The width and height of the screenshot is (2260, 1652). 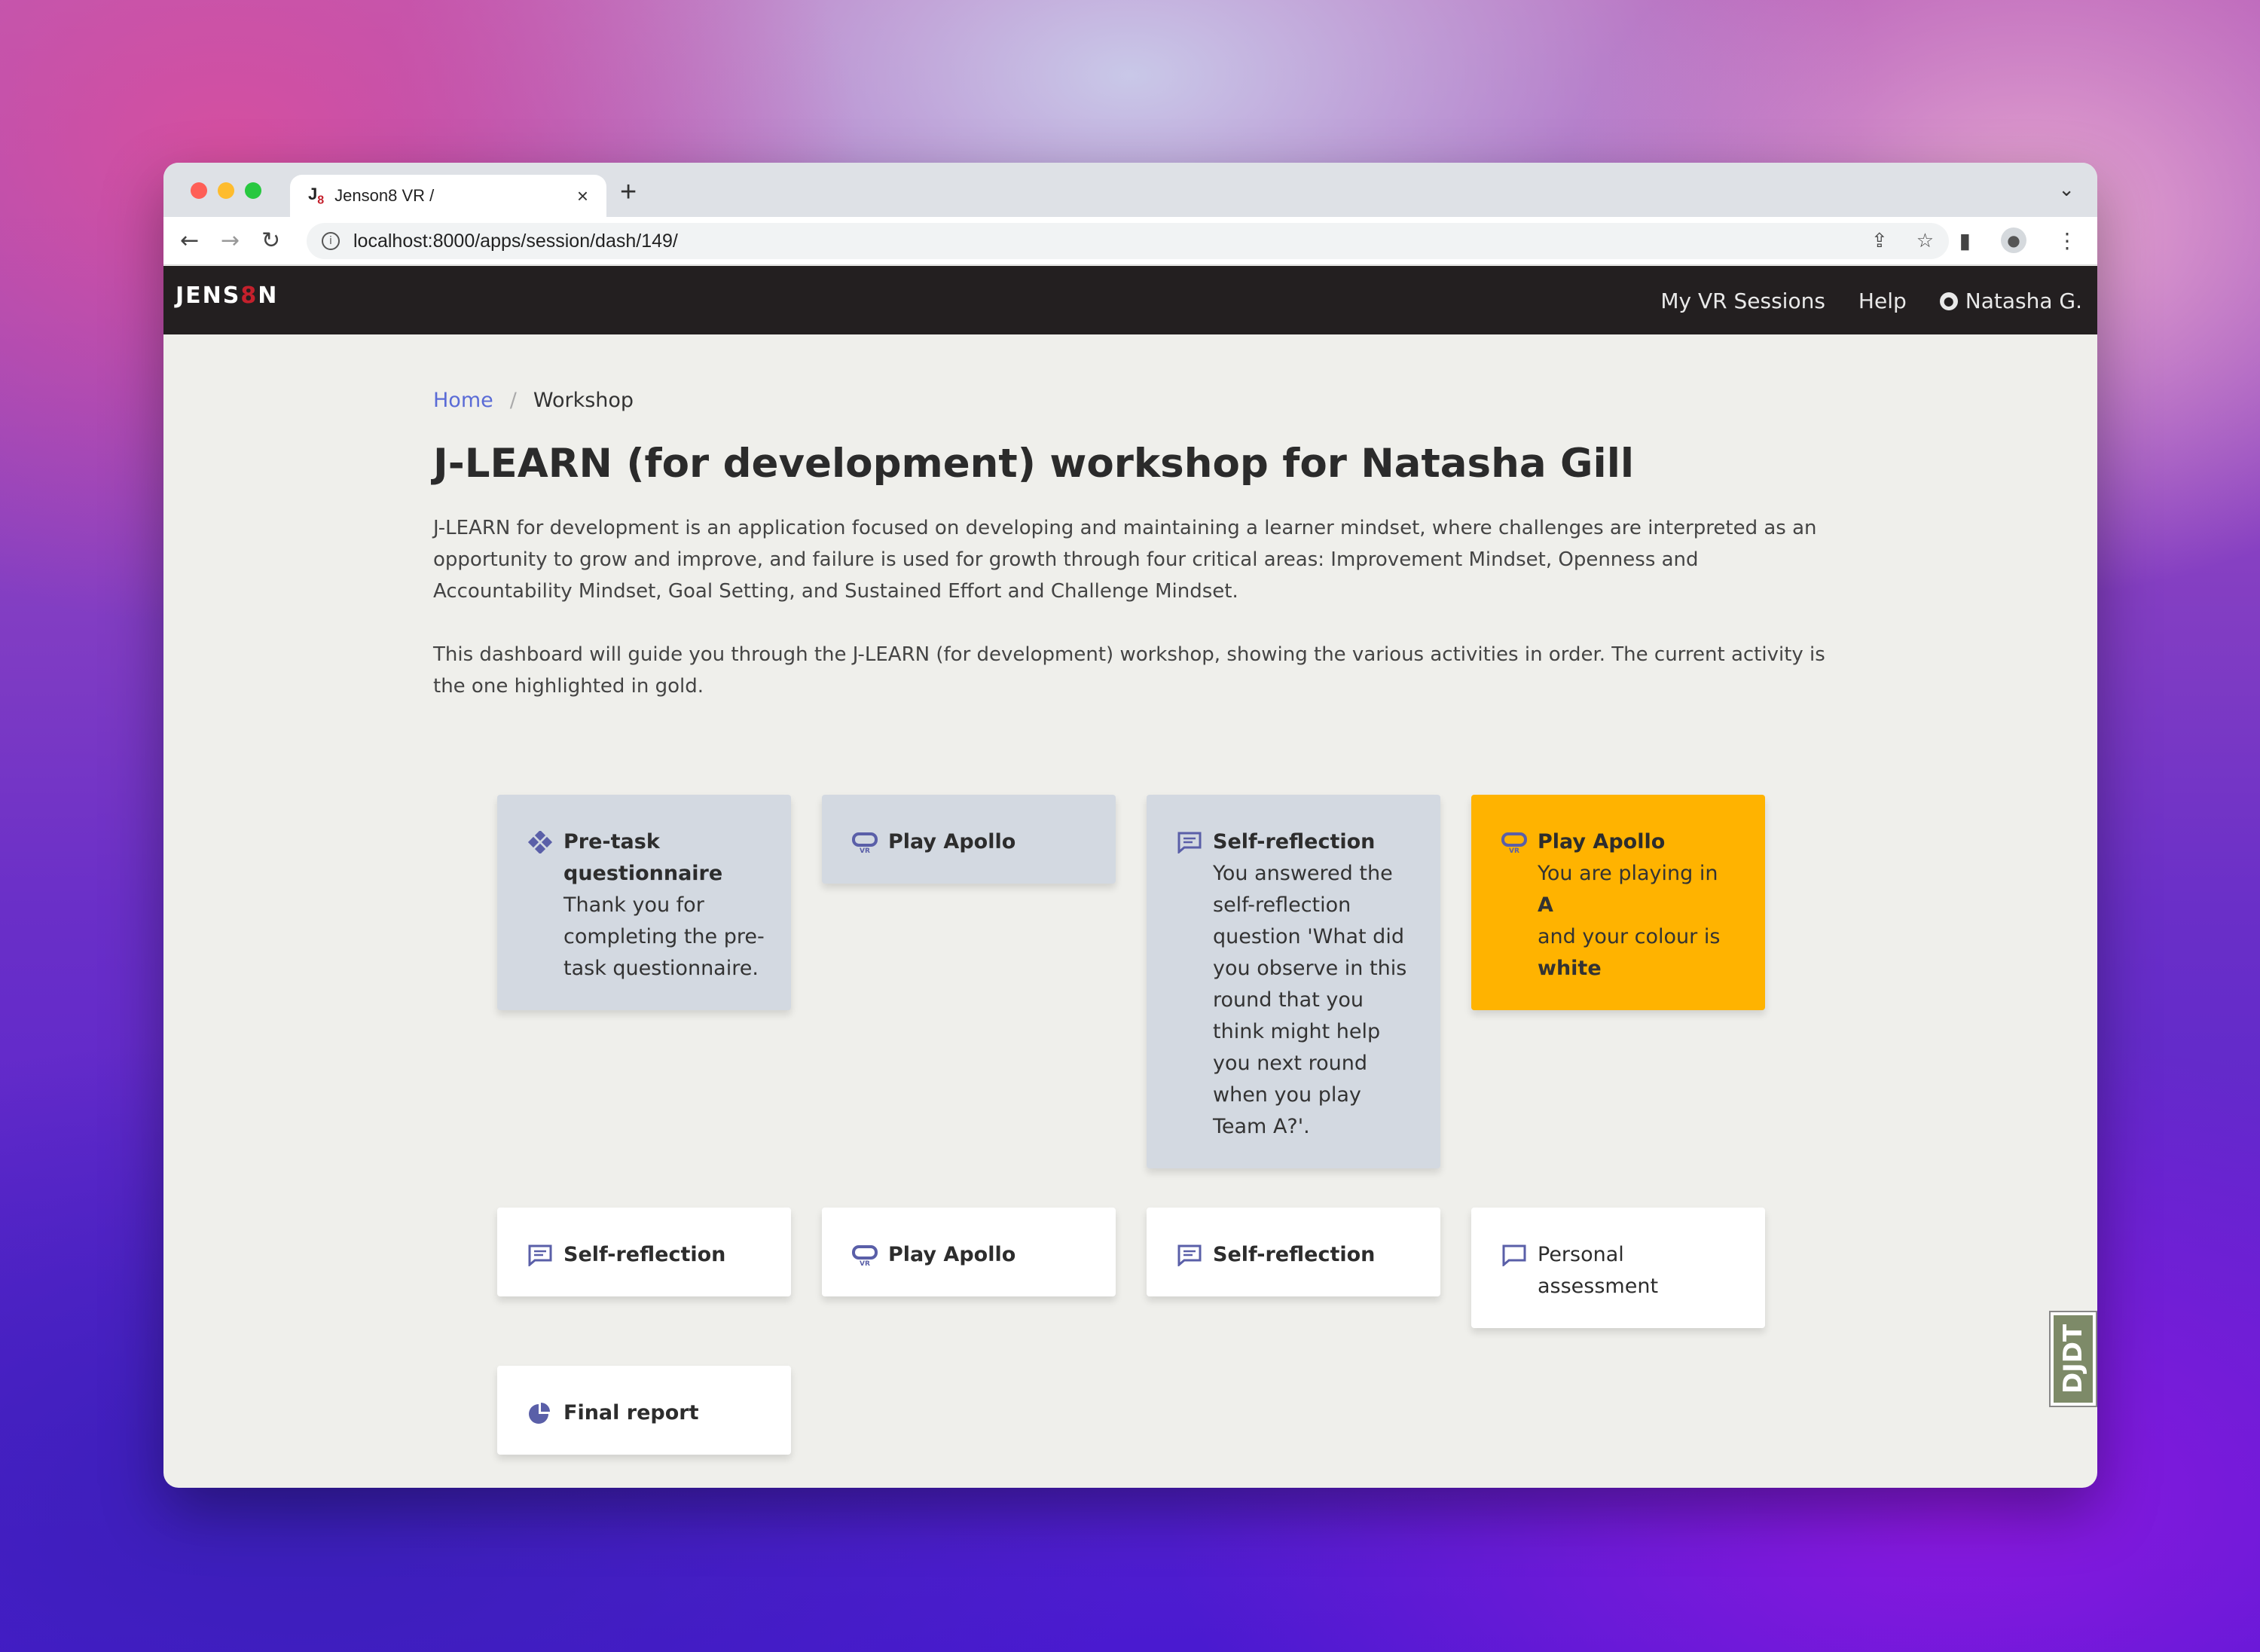 I want to click on team-value: A, so click(x=1545, y=905).